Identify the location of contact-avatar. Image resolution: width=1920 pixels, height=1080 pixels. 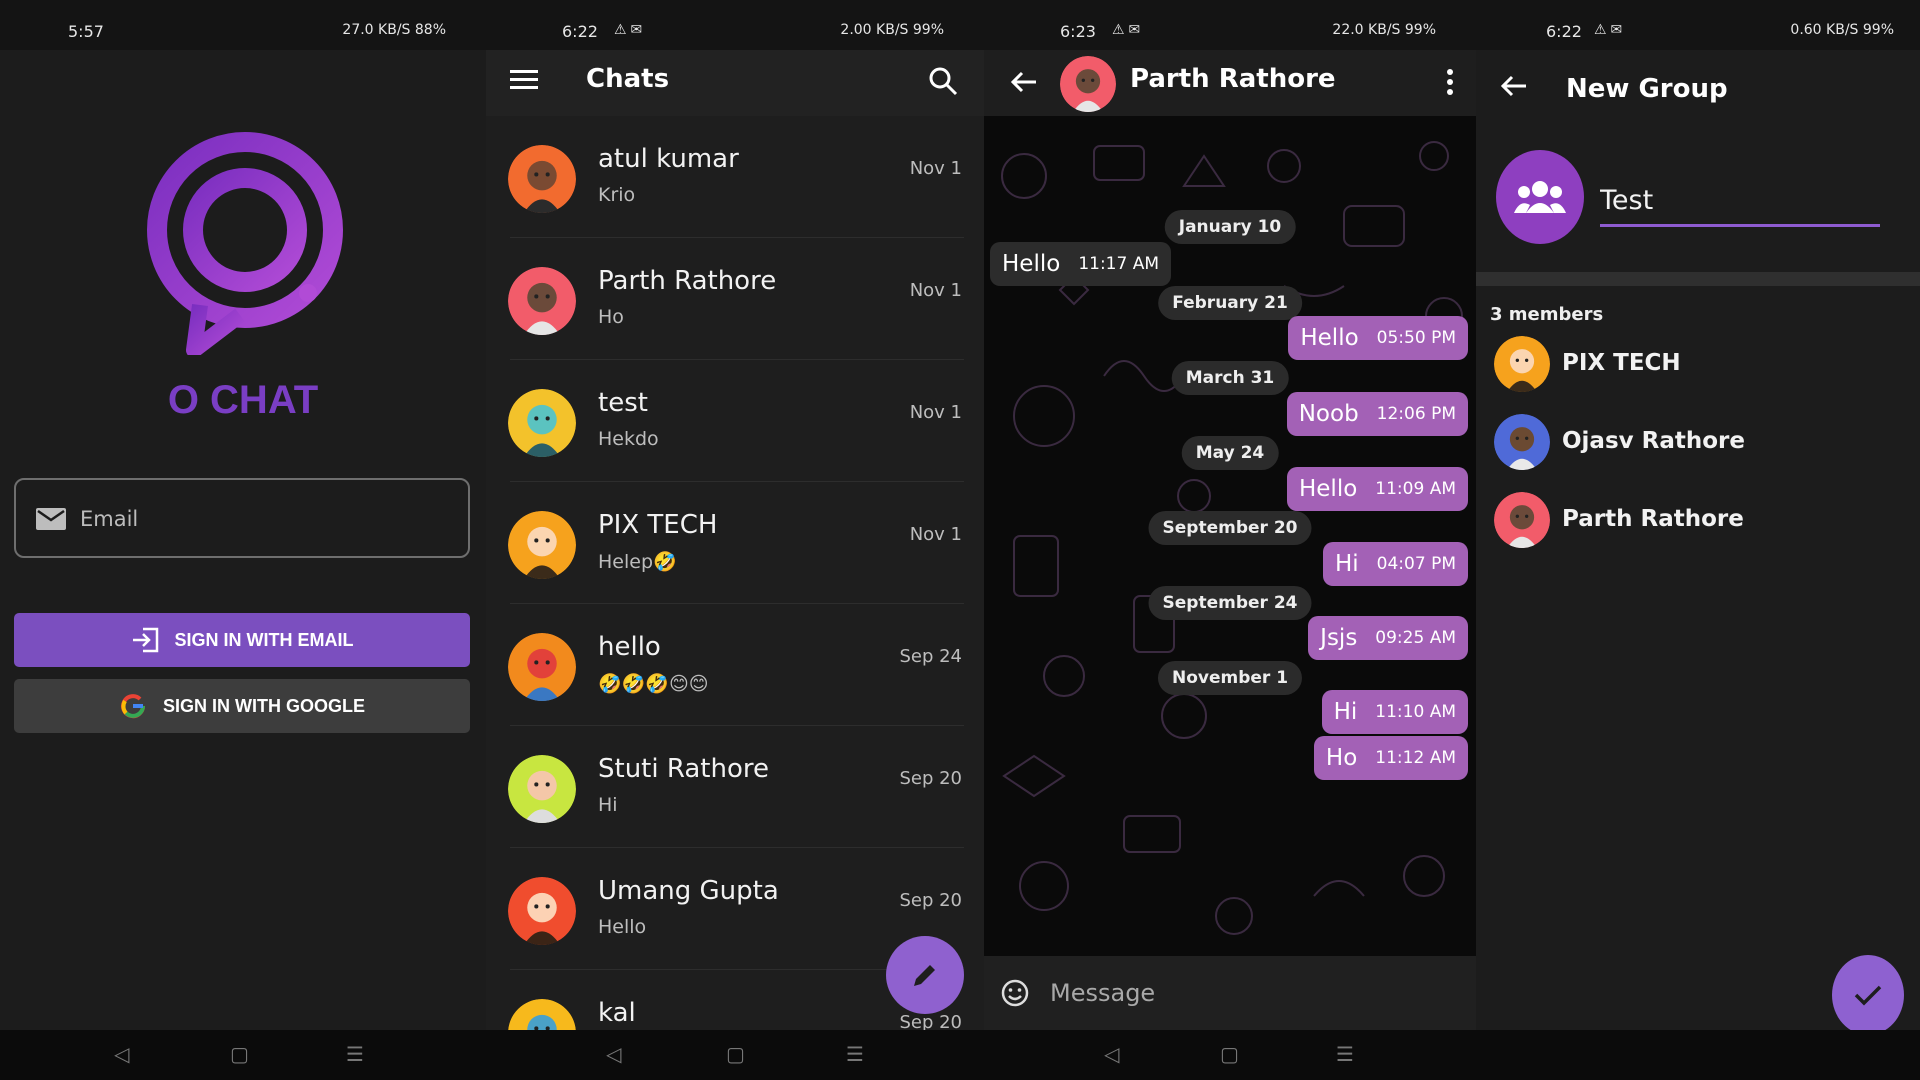
(1088, 84).